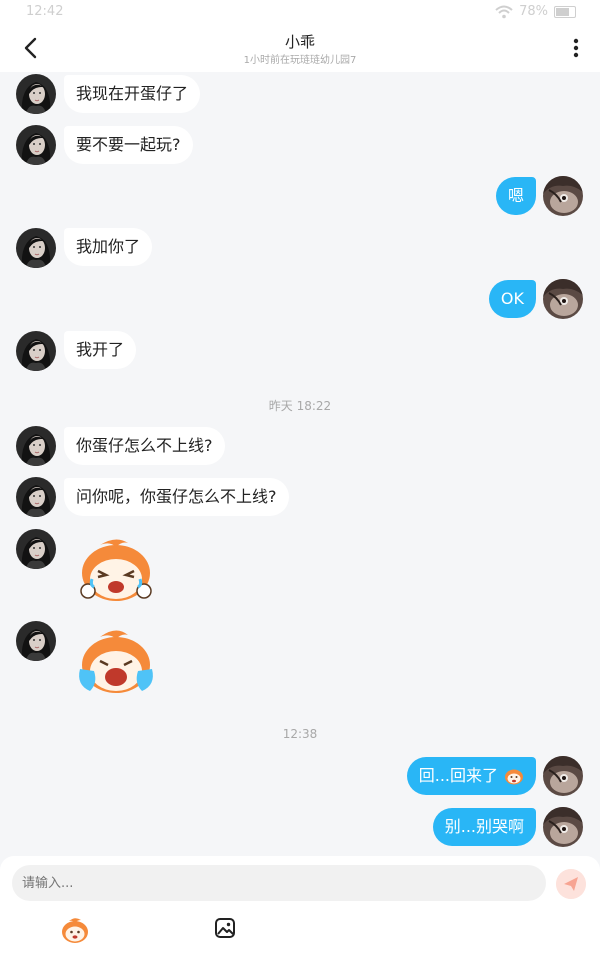 The image size is (600, 960). What do you see at coordinates (300, 60) in the screenshot?
I see `contact-status: 1小时前在玩琏琏幼儿园7` at bounding box center [300, 60].